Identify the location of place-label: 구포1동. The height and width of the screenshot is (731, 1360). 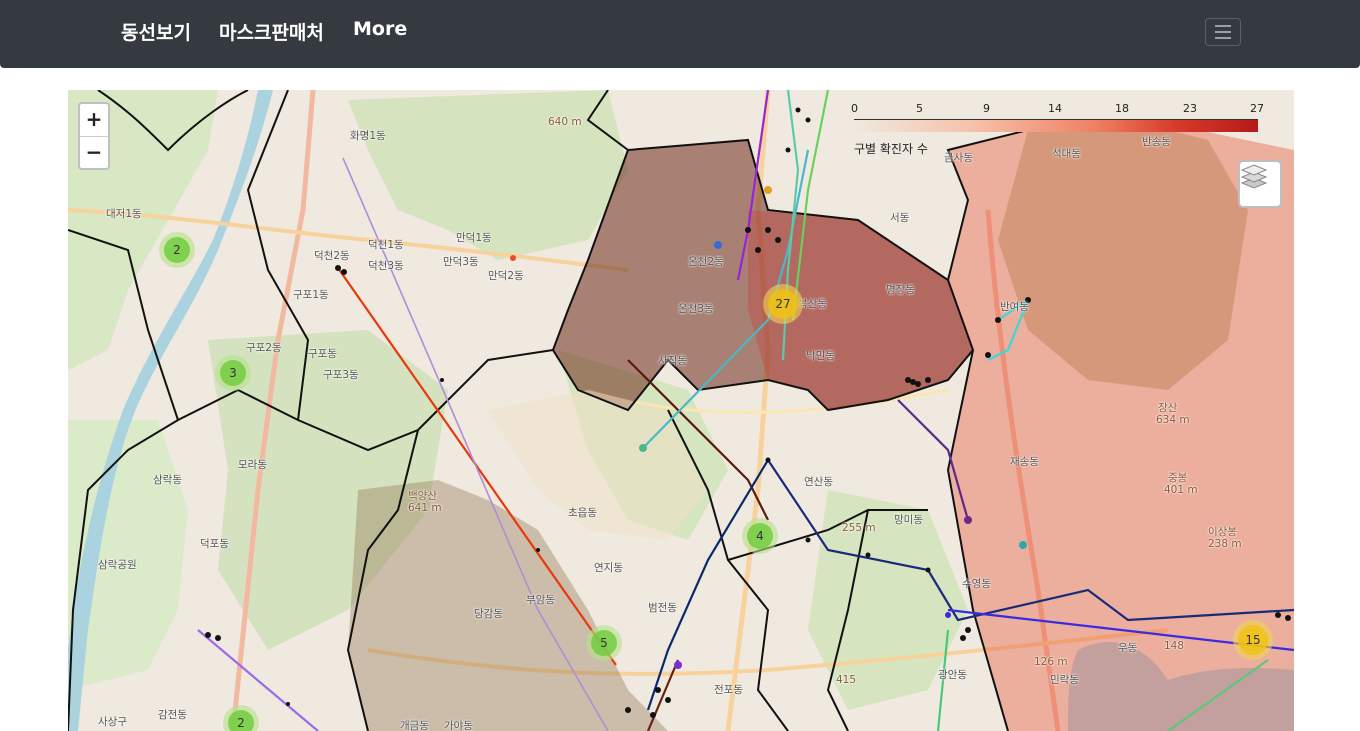
(311, 295).